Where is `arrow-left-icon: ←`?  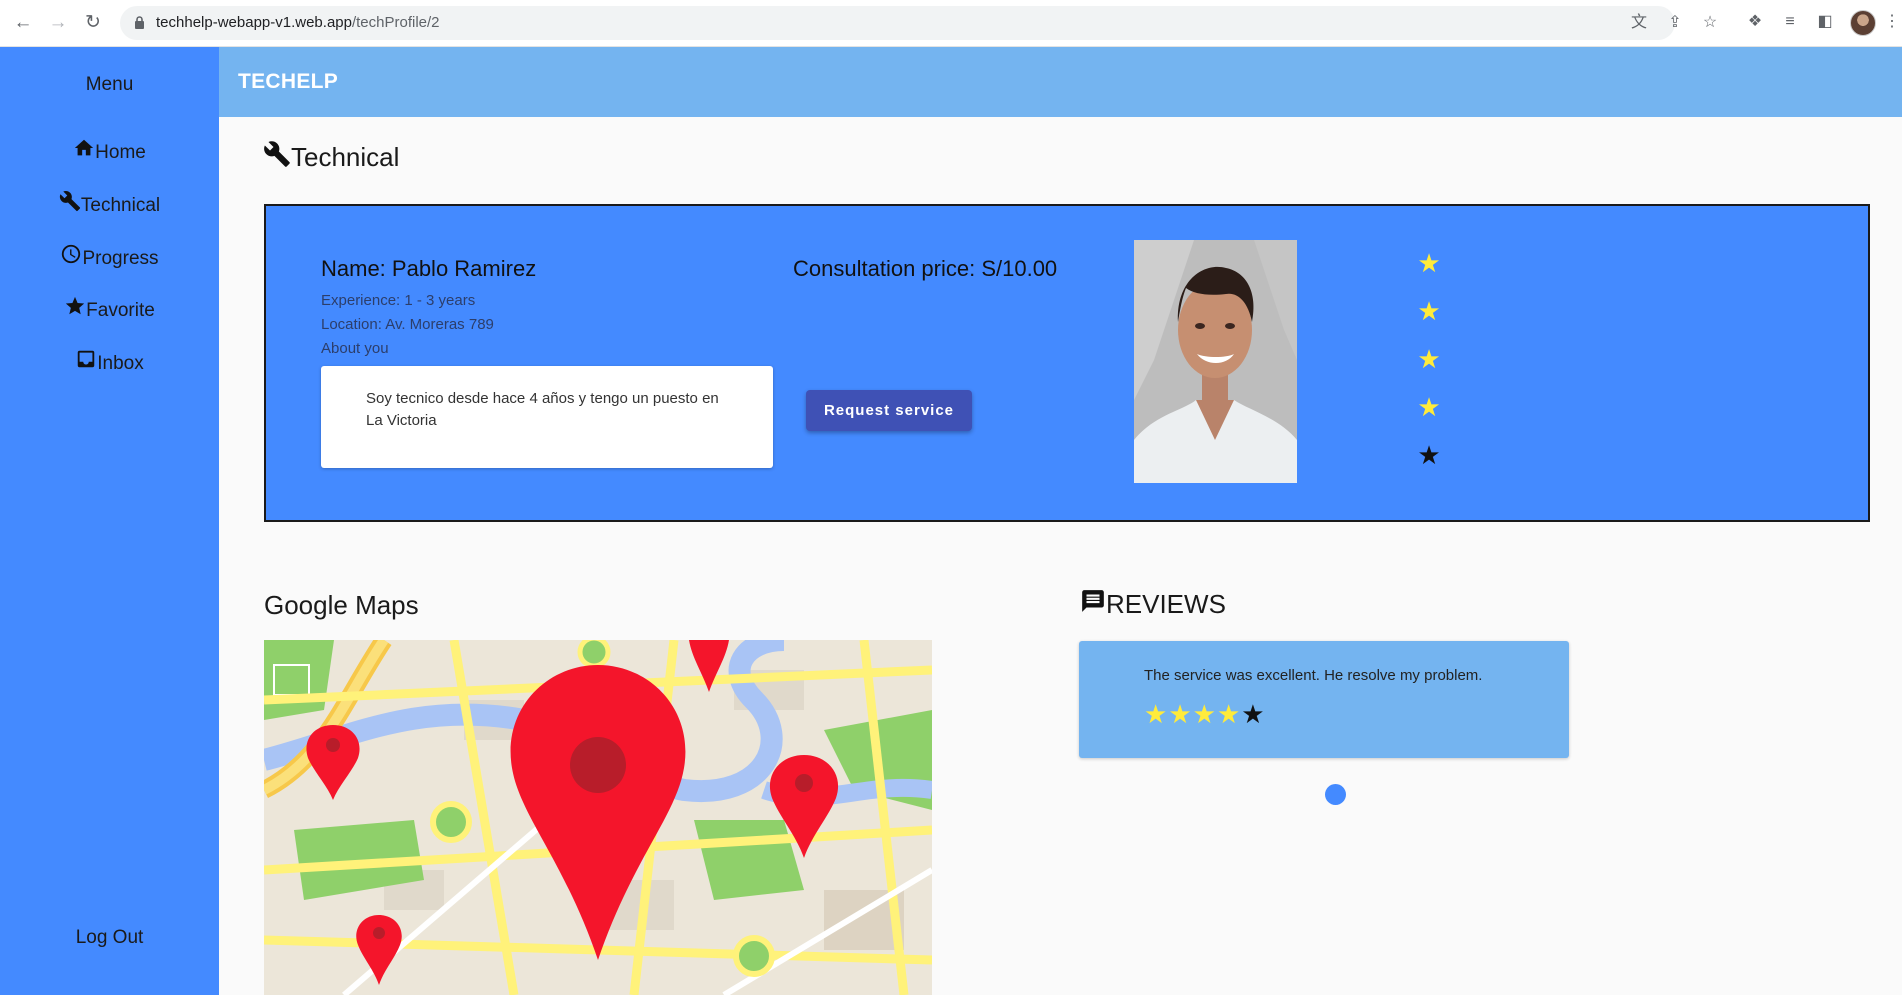
arrow-left-icon: ← is located at coordinates (23, 23).